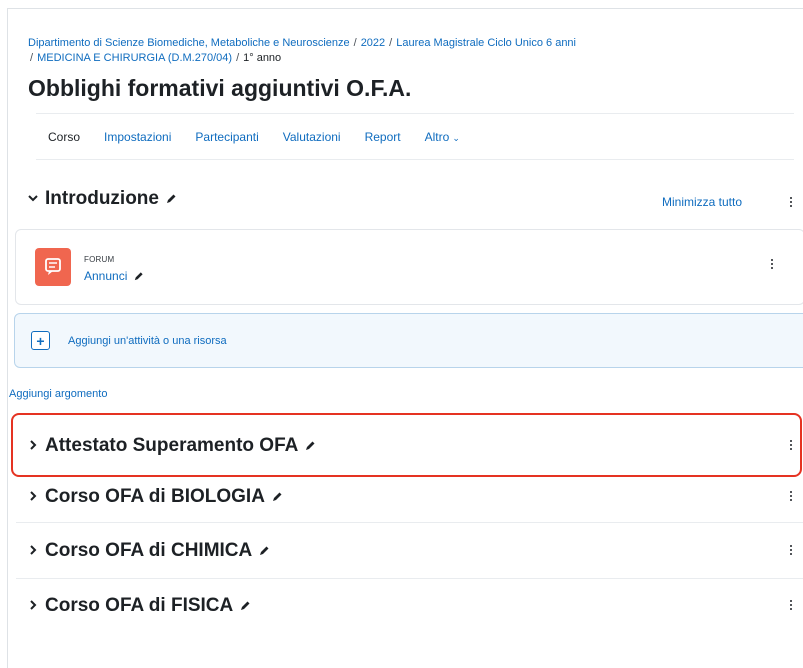  What do you see at coordinates (64, 137) in the screenshot?
I see `tab-corso: Corso` at bounding box center [64, 137].